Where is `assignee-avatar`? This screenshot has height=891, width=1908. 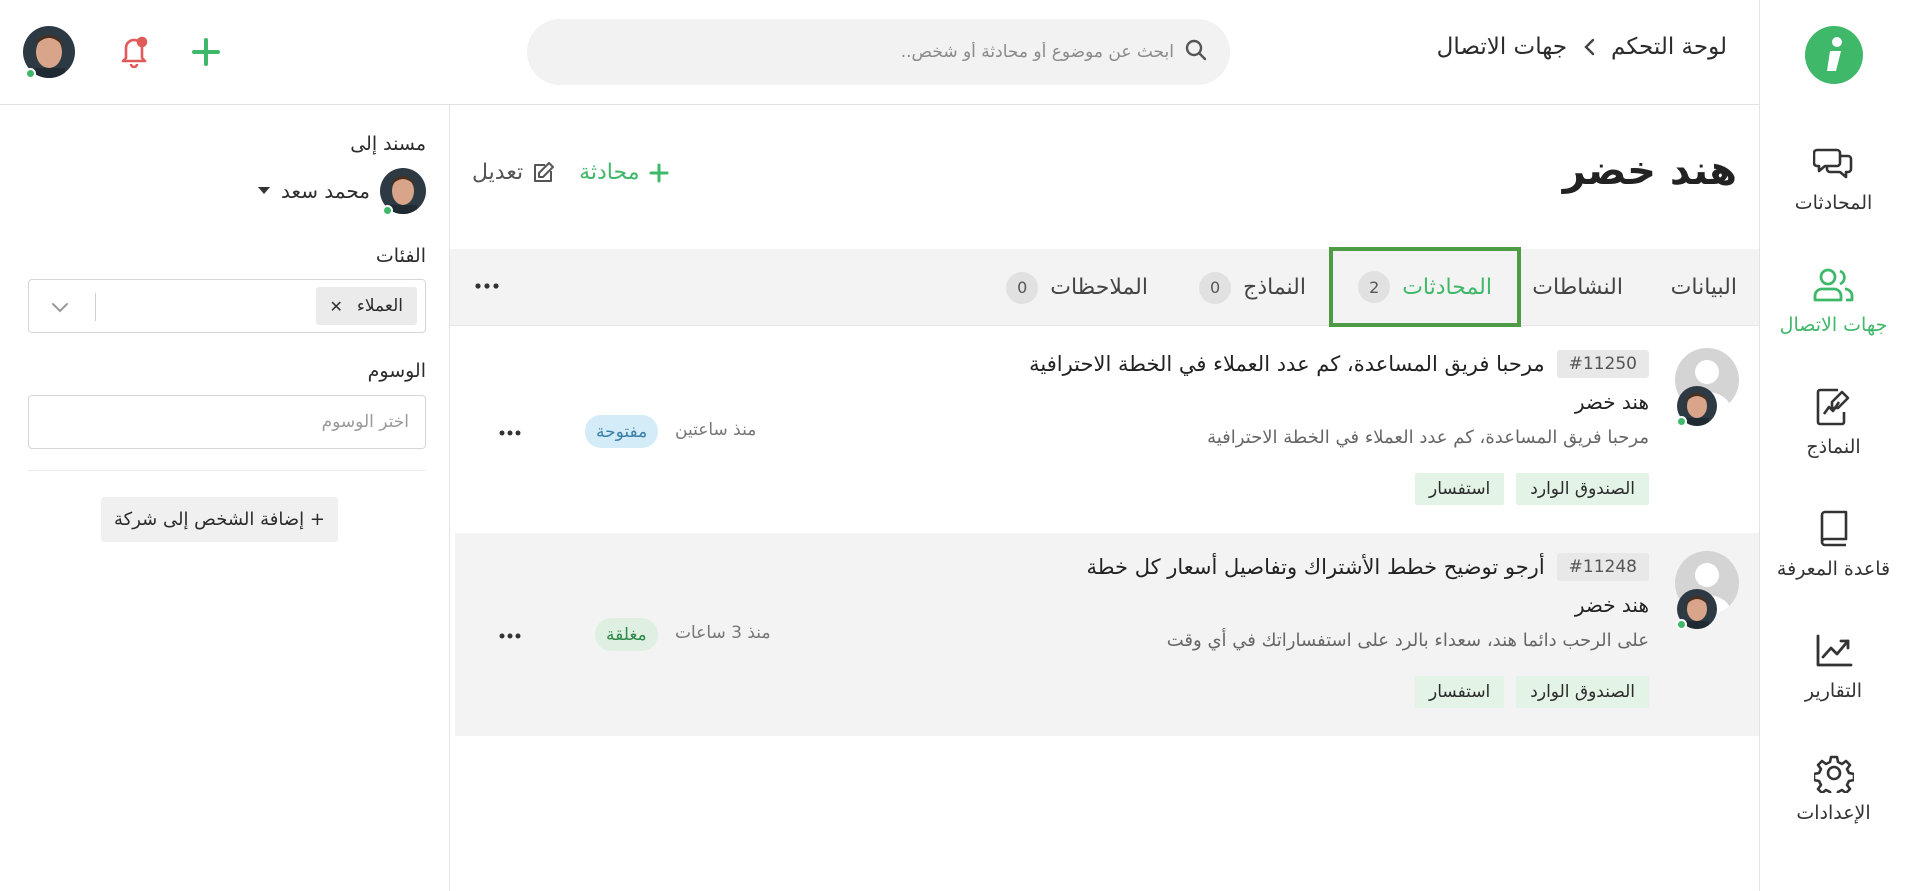 assignee-avatar is located at coordinates (403, 192).